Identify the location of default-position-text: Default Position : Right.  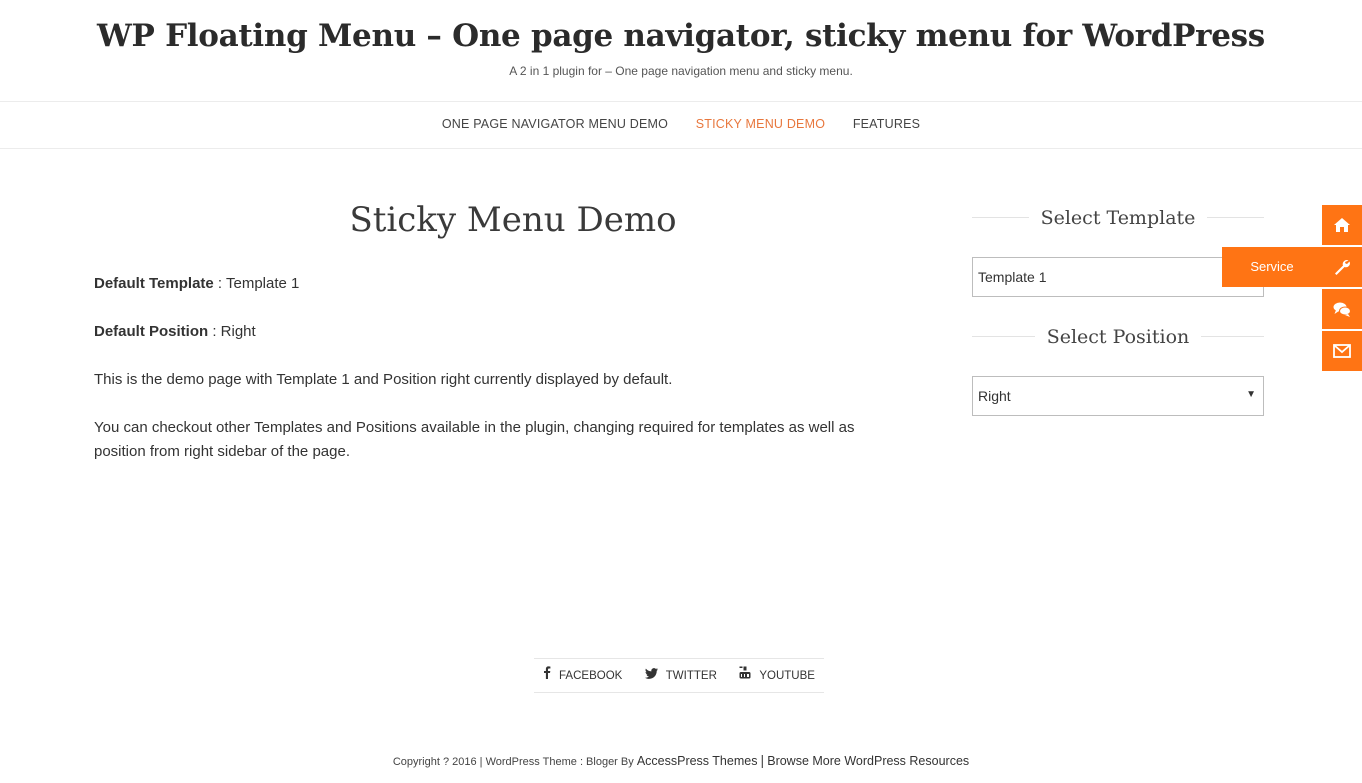
(494, 332).